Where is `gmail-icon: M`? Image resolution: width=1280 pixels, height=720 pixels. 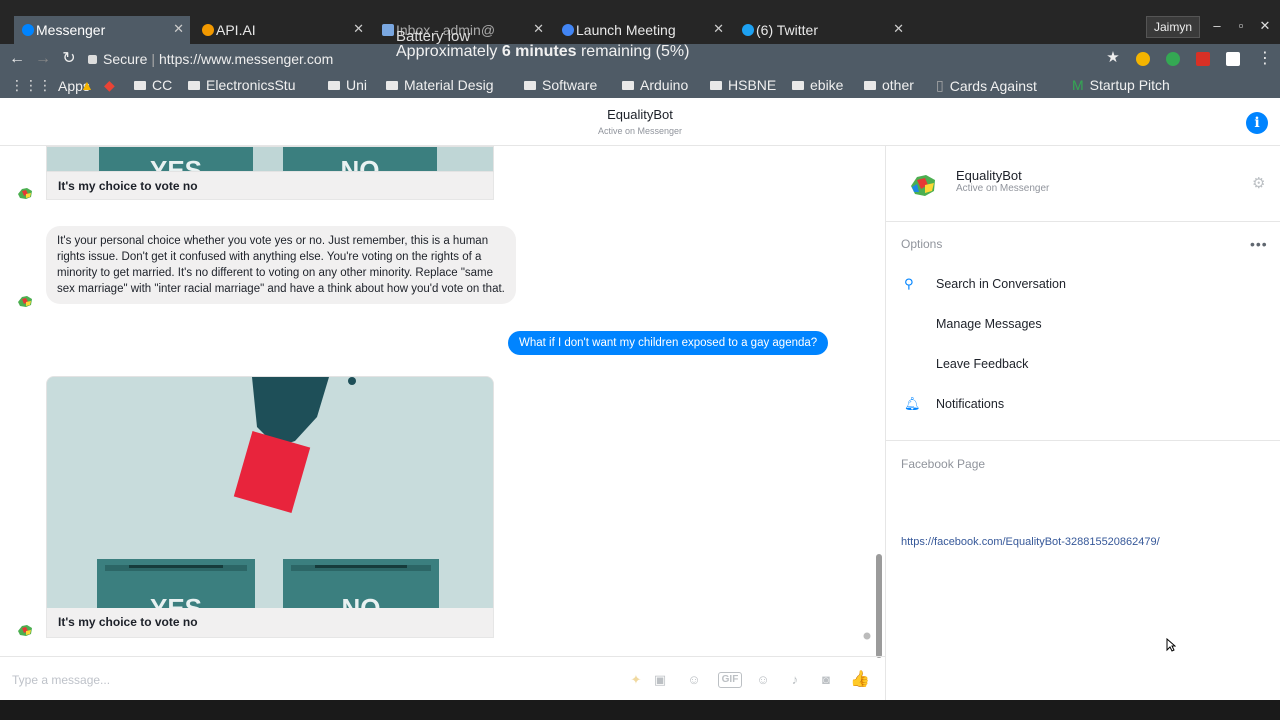
gmail-icon: M is located at coordinates (1078, 85).